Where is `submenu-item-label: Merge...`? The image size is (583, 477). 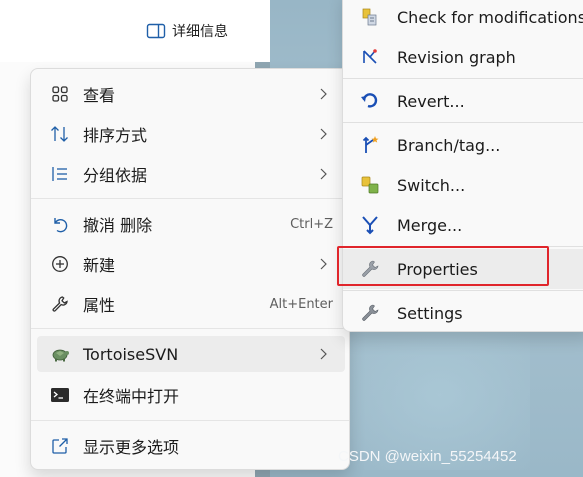
submenu-item-label: Merge... is located at coordinates (430, 225).